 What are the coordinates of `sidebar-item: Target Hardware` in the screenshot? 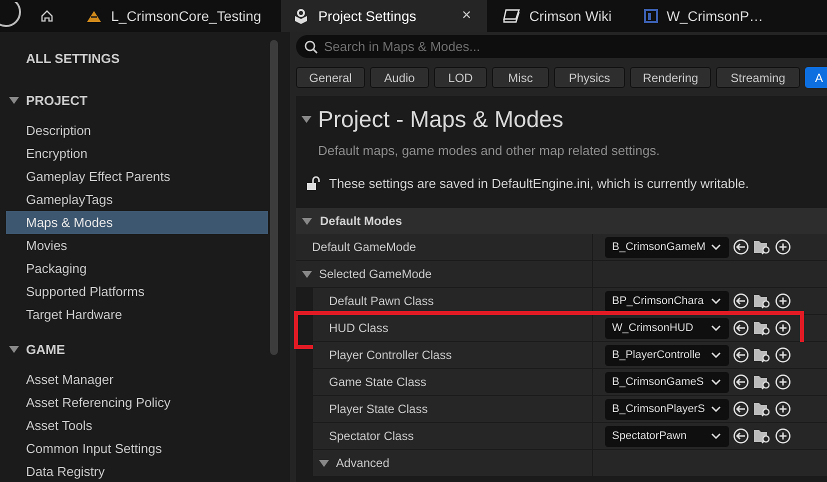 It's located at (137, 314).